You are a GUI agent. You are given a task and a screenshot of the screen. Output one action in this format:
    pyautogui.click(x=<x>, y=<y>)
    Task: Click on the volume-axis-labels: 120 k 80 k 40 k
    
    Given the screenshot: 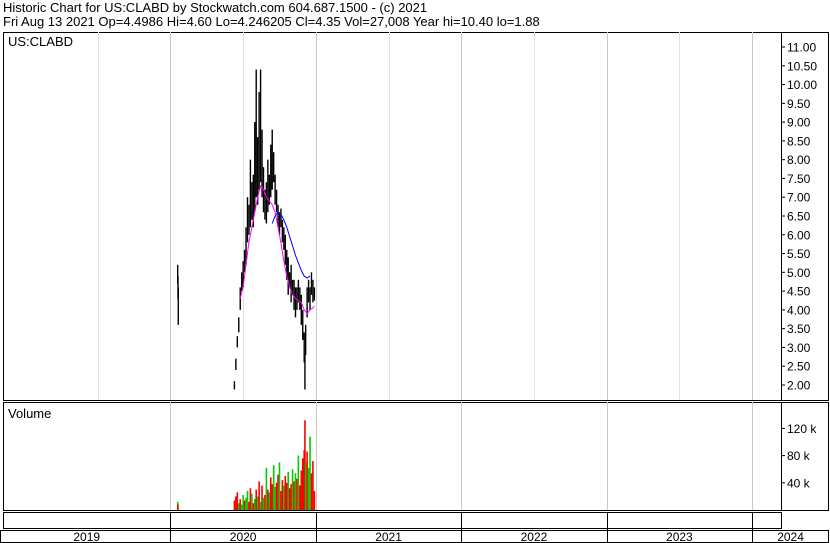 What is the action you would take?
    pyautogui.click(x=799, y=456)
    